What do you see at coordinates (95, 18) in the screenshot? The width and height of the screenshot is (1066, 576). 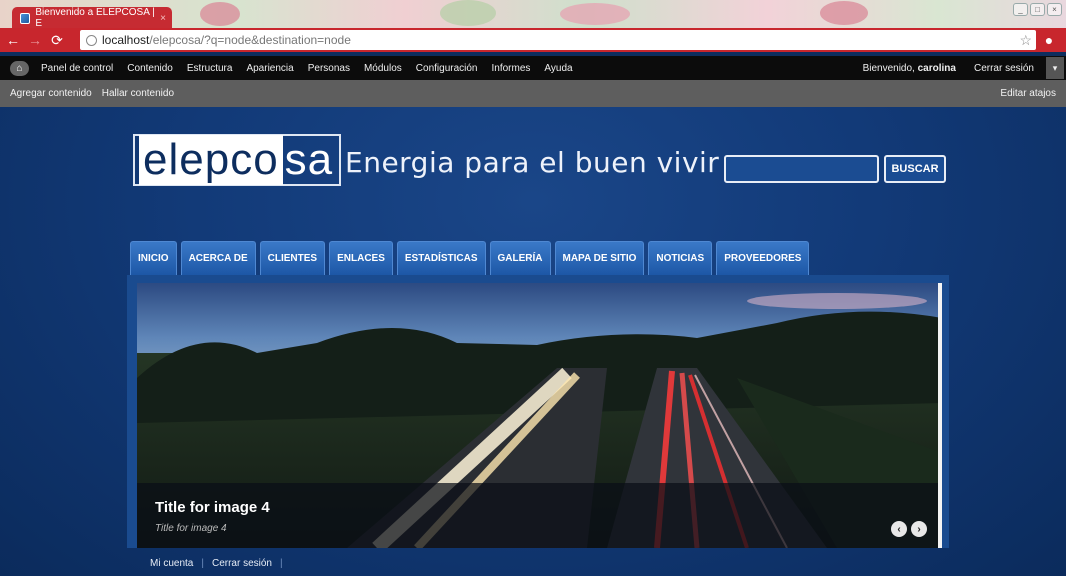 I see `tab-title: Bienvenido a ELEPCOSA | E` at bounding box center [95, 18].